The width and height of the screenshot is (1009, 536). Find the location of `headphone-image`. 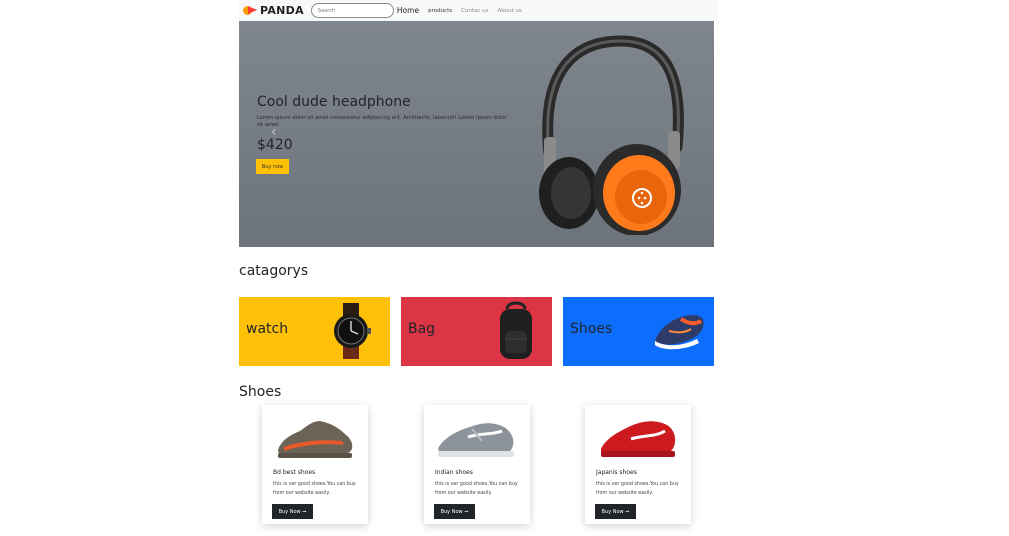

headphone-image is located at coordinates (611, 135).